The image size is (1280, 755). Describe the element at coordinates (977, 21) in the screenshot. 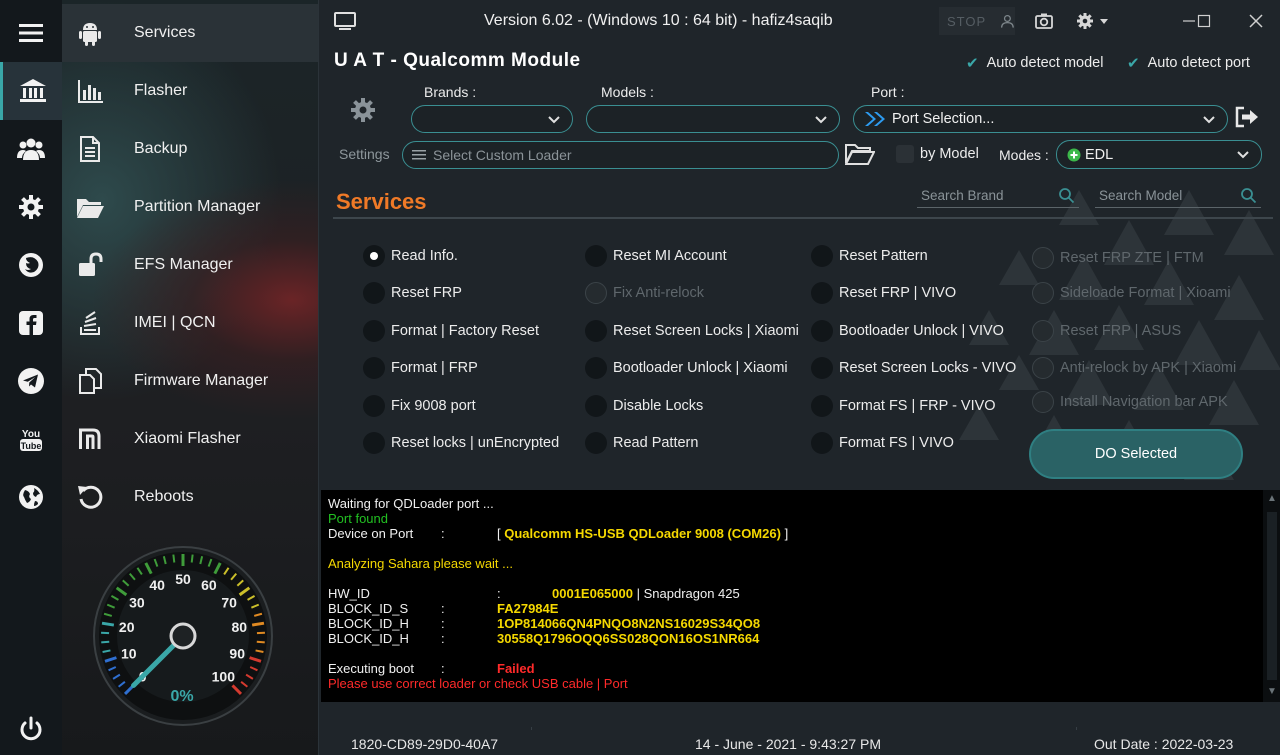

I see `stop-button: STOP` at that location.